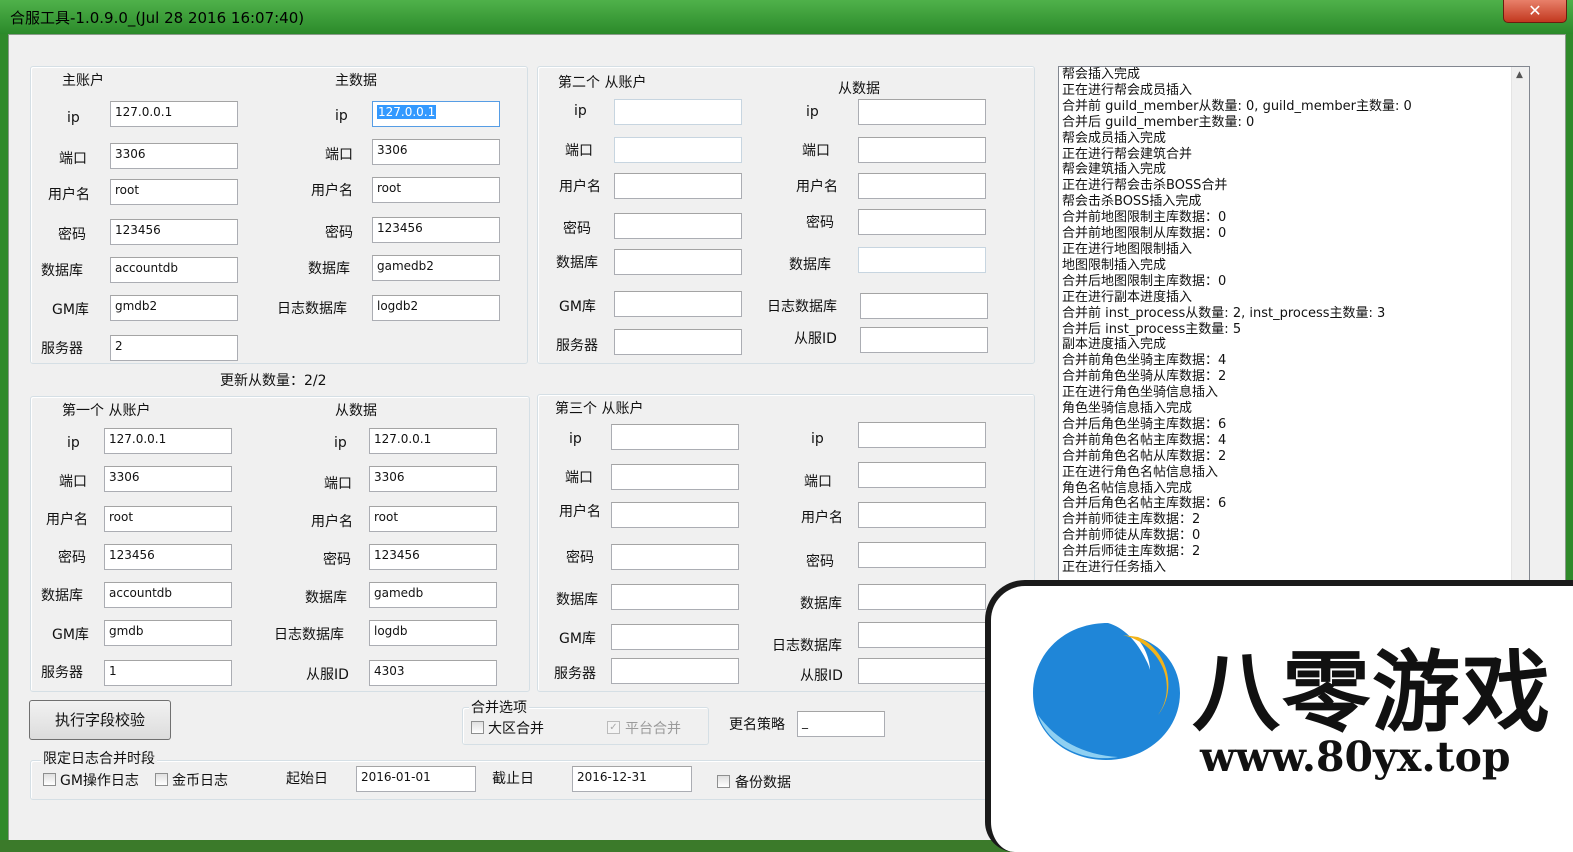 This screenshot has width=1573, height=852. Describe the element at coordinates (922, 635) in the screenshot. I see `third-data-logdb-input` at that location.